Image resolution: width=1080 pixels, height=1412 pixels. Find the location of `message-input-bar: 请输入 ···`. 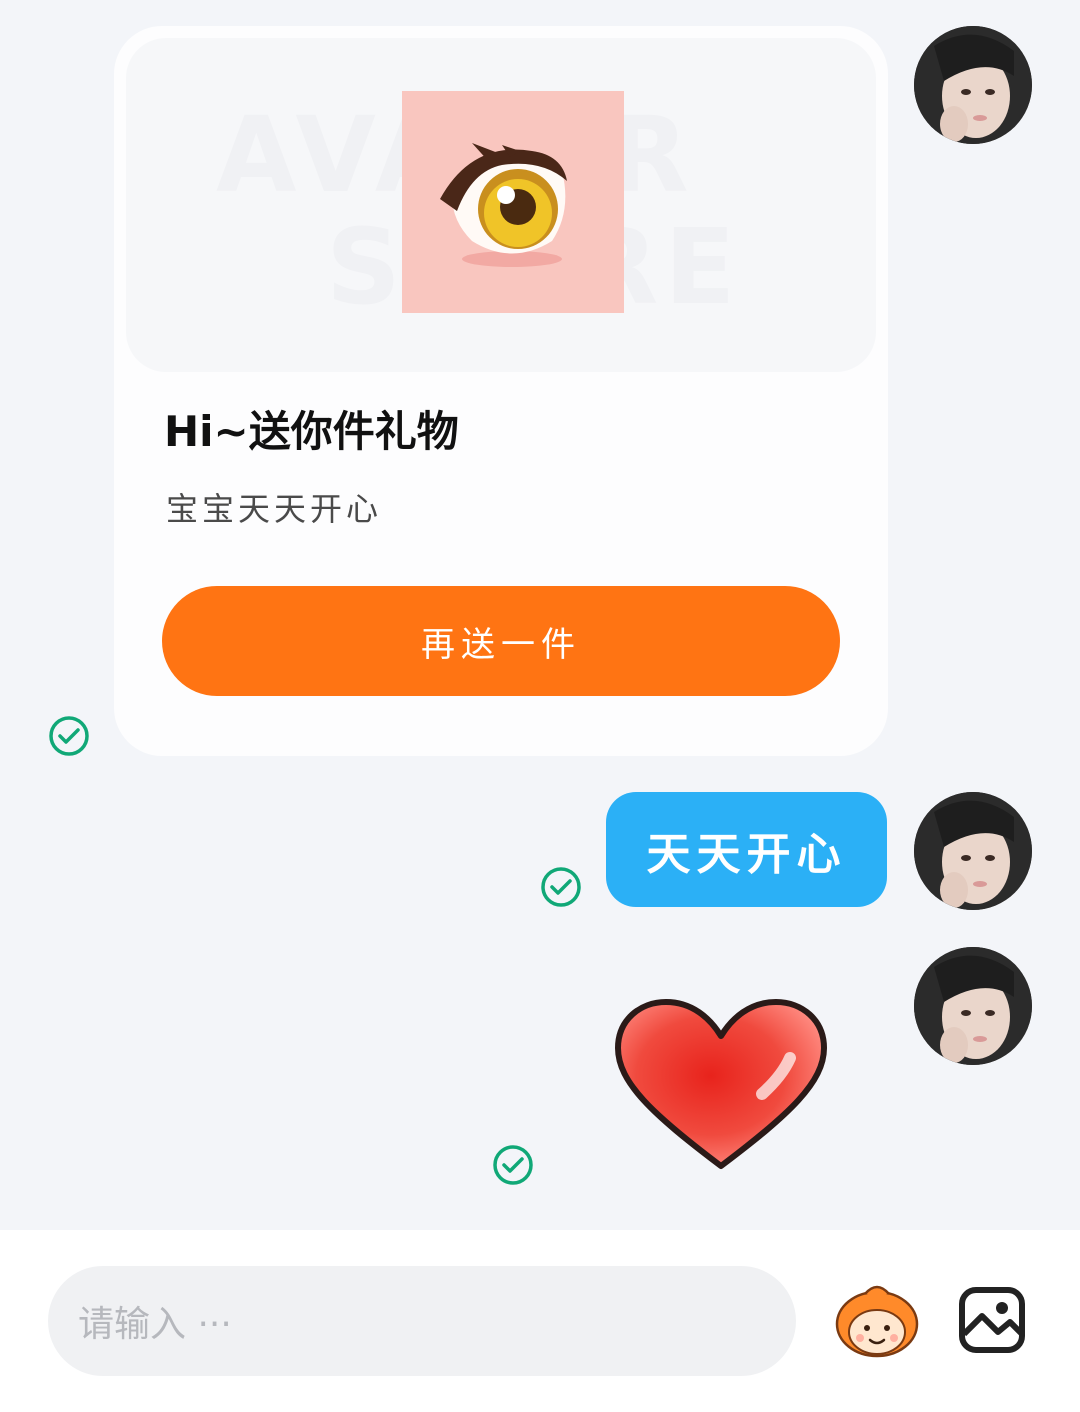

message-input-bar: 请输入 ··· is located at coordinates (540, 1321).